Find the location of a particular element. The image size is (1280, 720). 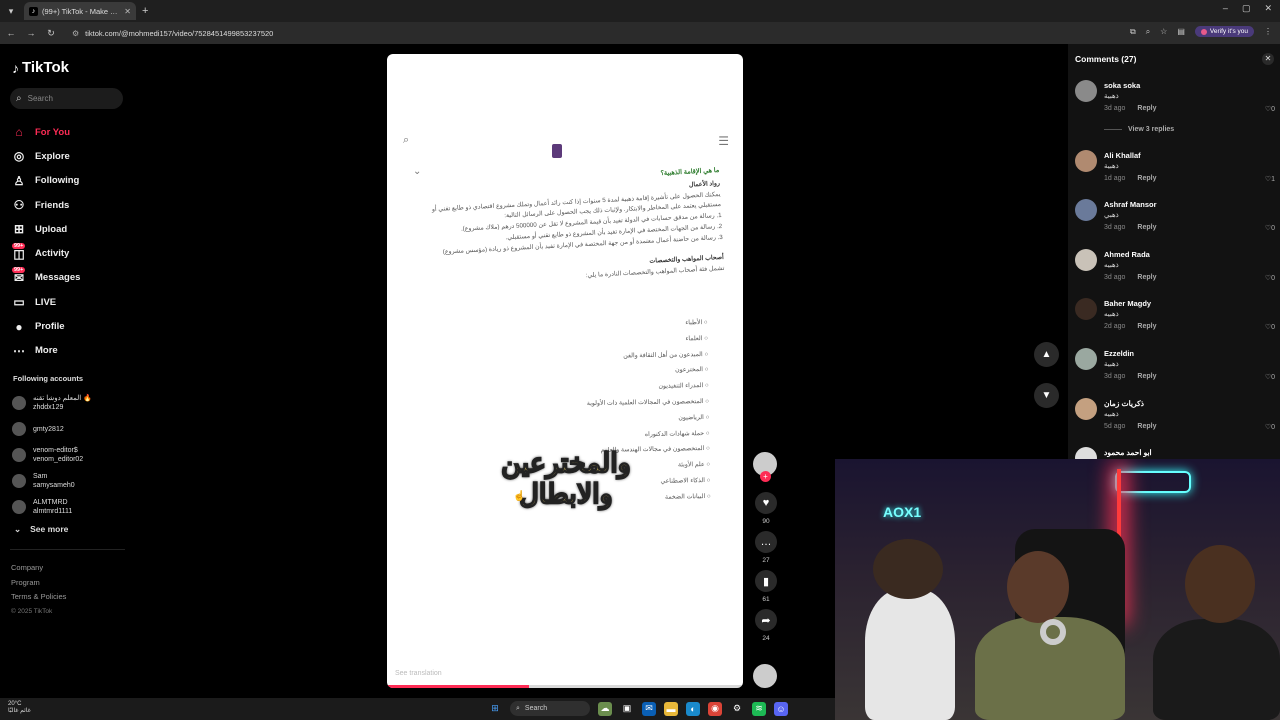

comment-button: … 27 is located at coordinates (766, 547).